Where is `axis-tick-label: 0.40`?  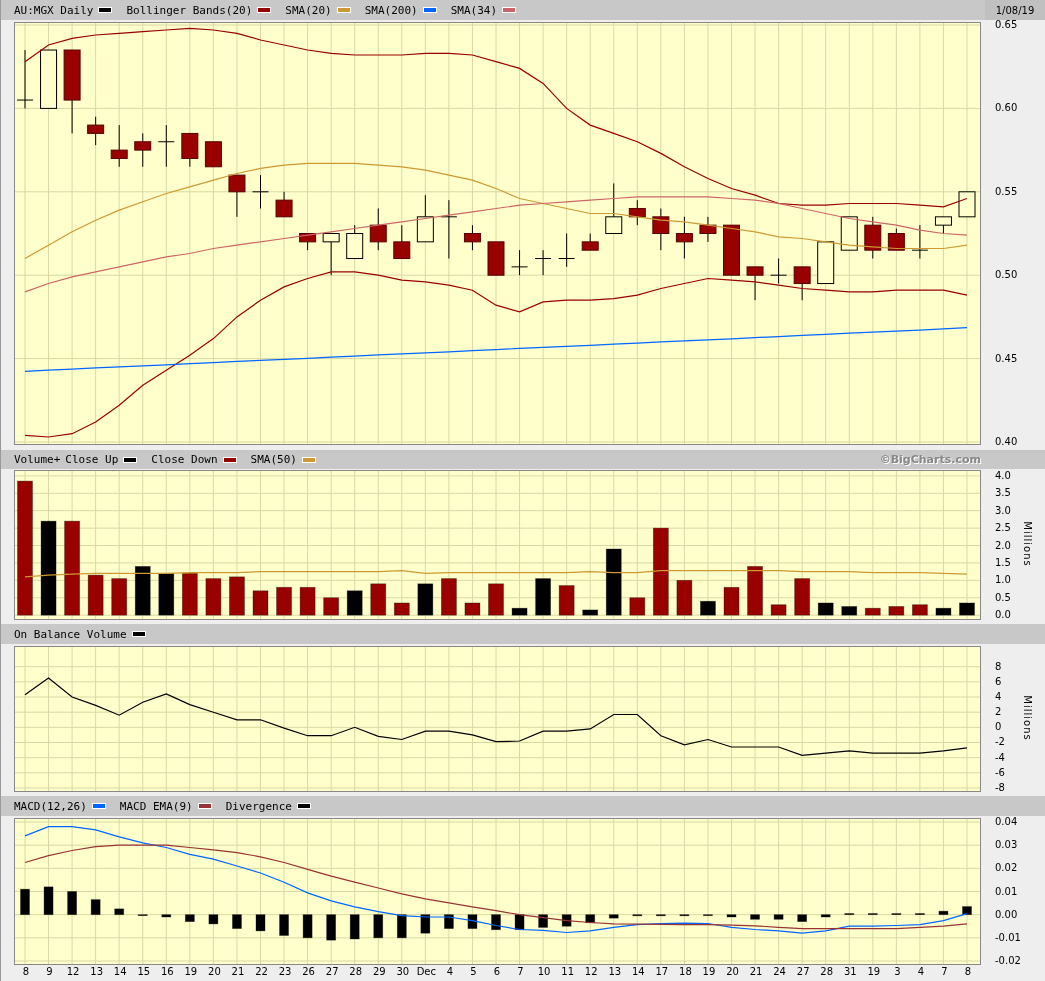 axis-tick-label: 0.40 is located at coordinates (1006, 442).